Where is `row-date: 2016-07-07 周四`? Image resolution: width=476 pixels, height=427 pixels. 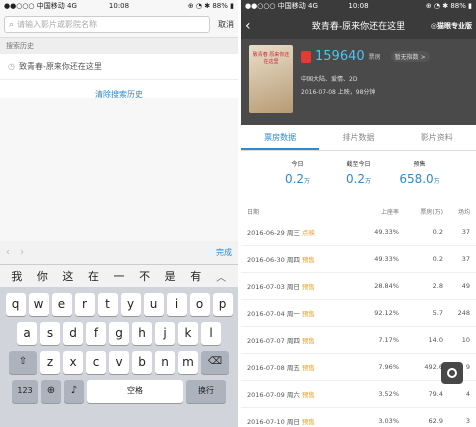
row-date: 2016-07-07 周四 is located at coordinates (273, 341).